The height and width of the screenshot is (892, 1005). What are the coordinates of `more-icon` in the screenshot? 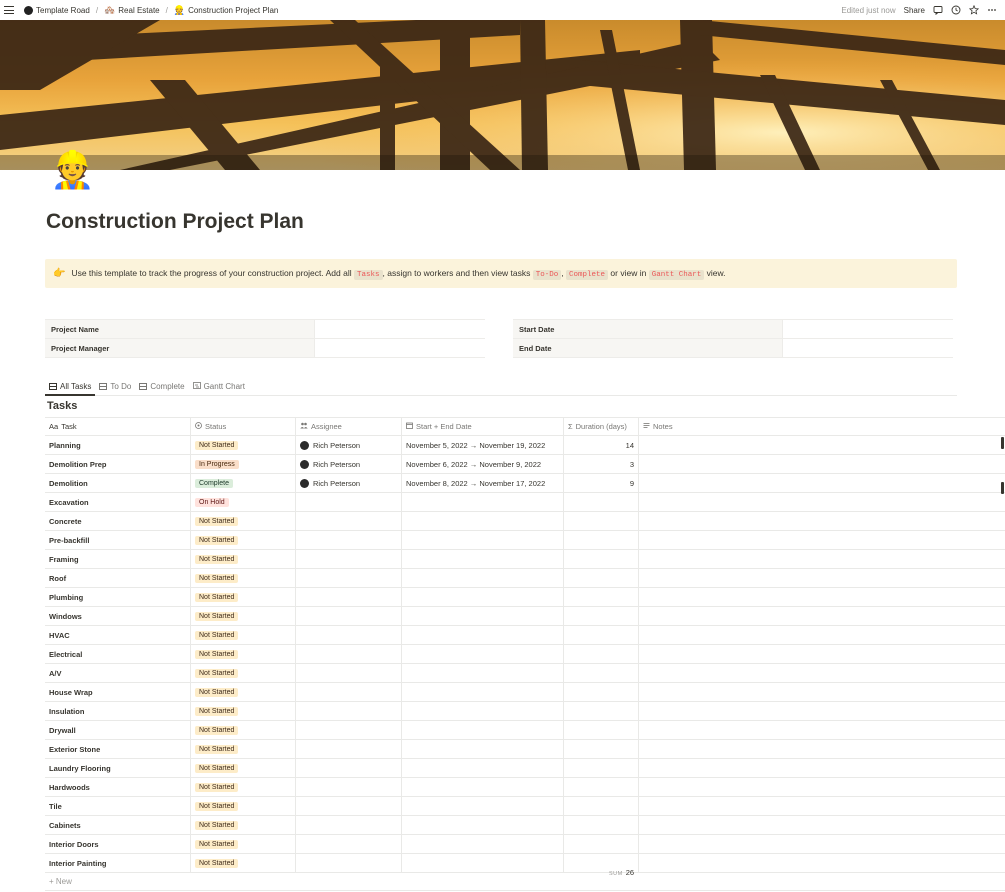 It's located at (992, 10).